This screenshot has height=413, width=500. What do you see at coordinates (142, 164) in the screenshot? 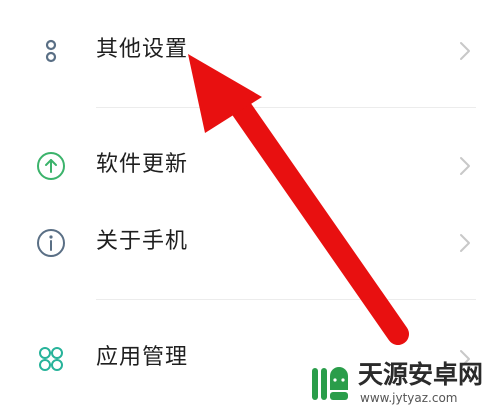
I see `settings-item-label: 软件更新` at bounding box center [142, 164].